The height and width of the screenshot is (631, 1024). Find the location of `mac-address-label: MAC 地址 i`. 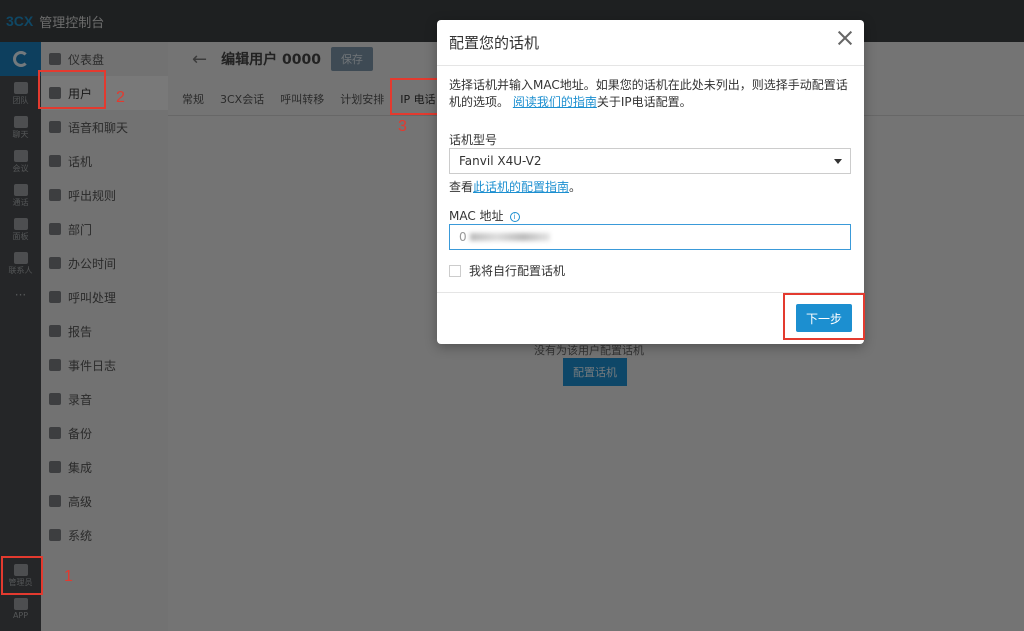

mac-address-label: MAC 地址 i is located at coordinates (484, 215).